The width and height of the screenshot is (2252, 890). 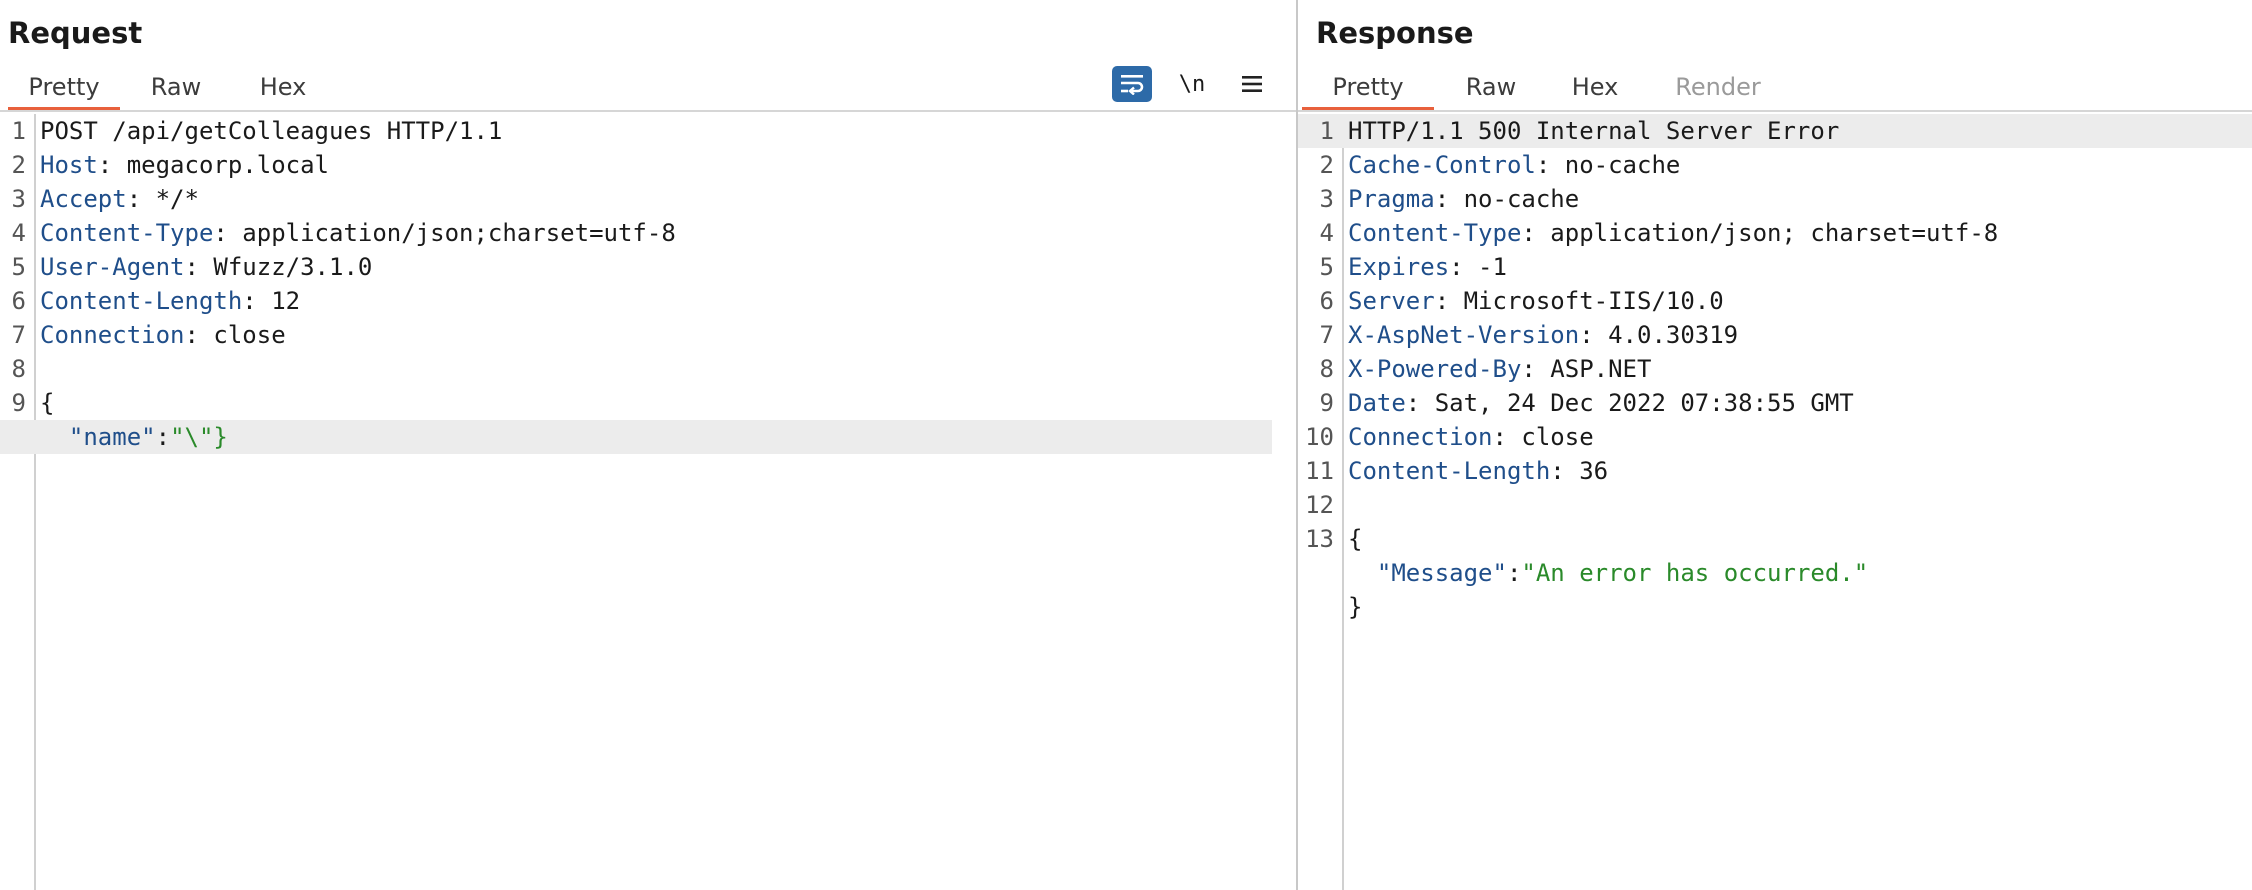 I want to click on request-title: Request, so click(x=75, y=33).